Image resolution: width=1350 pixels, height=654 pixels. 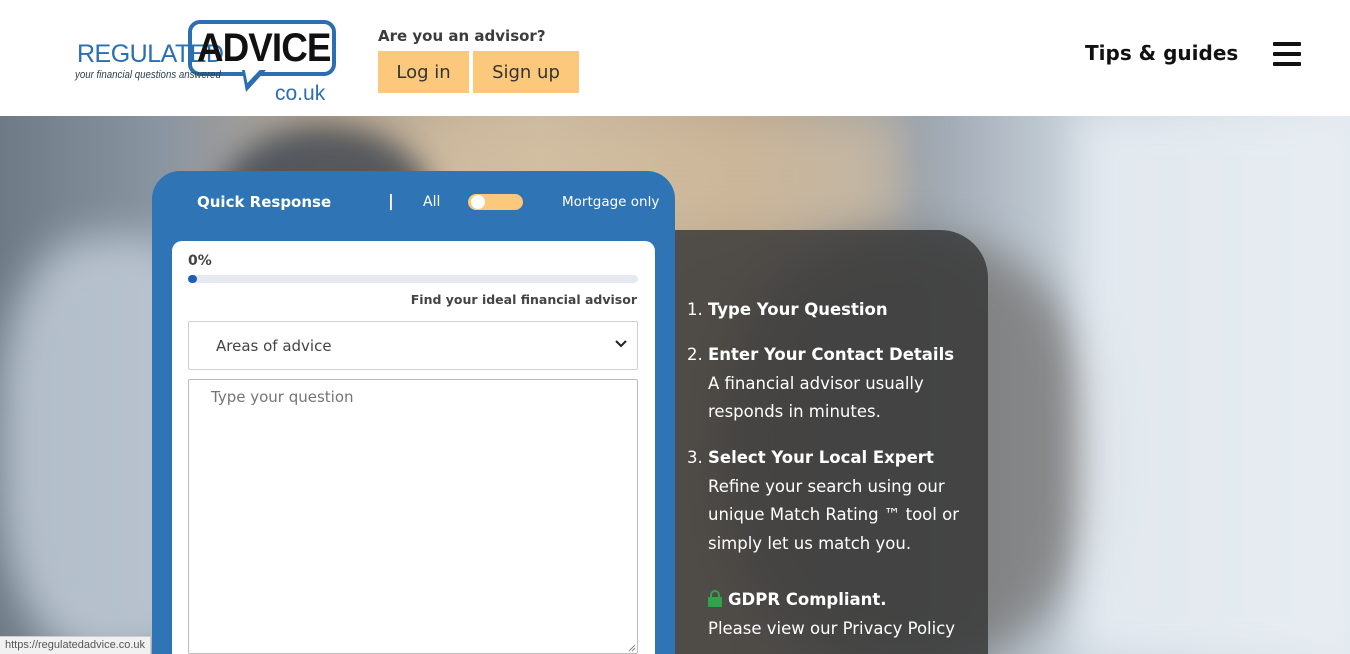 What do you see at coordinates (478, 202) in the screenshot?
I see `toggle-knob` at bounding box center [478, 202].